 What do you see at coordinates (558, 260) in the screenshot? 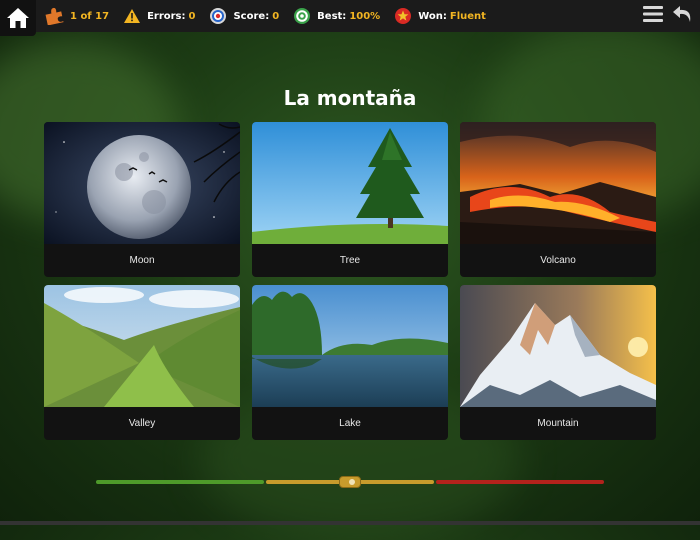
I see `answer-label: Volcano` at bounding box center [558, 260].